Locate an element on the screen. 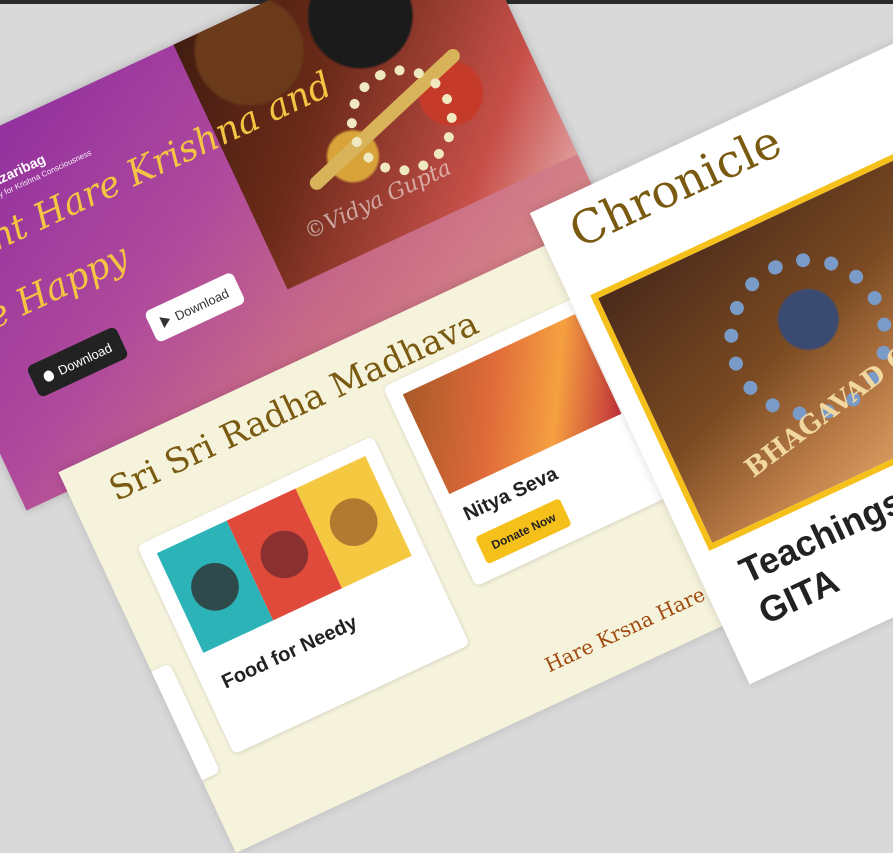 This screenshot has height=853, width=893. play-store-download-button: Download is located at coordinates (194, 307).